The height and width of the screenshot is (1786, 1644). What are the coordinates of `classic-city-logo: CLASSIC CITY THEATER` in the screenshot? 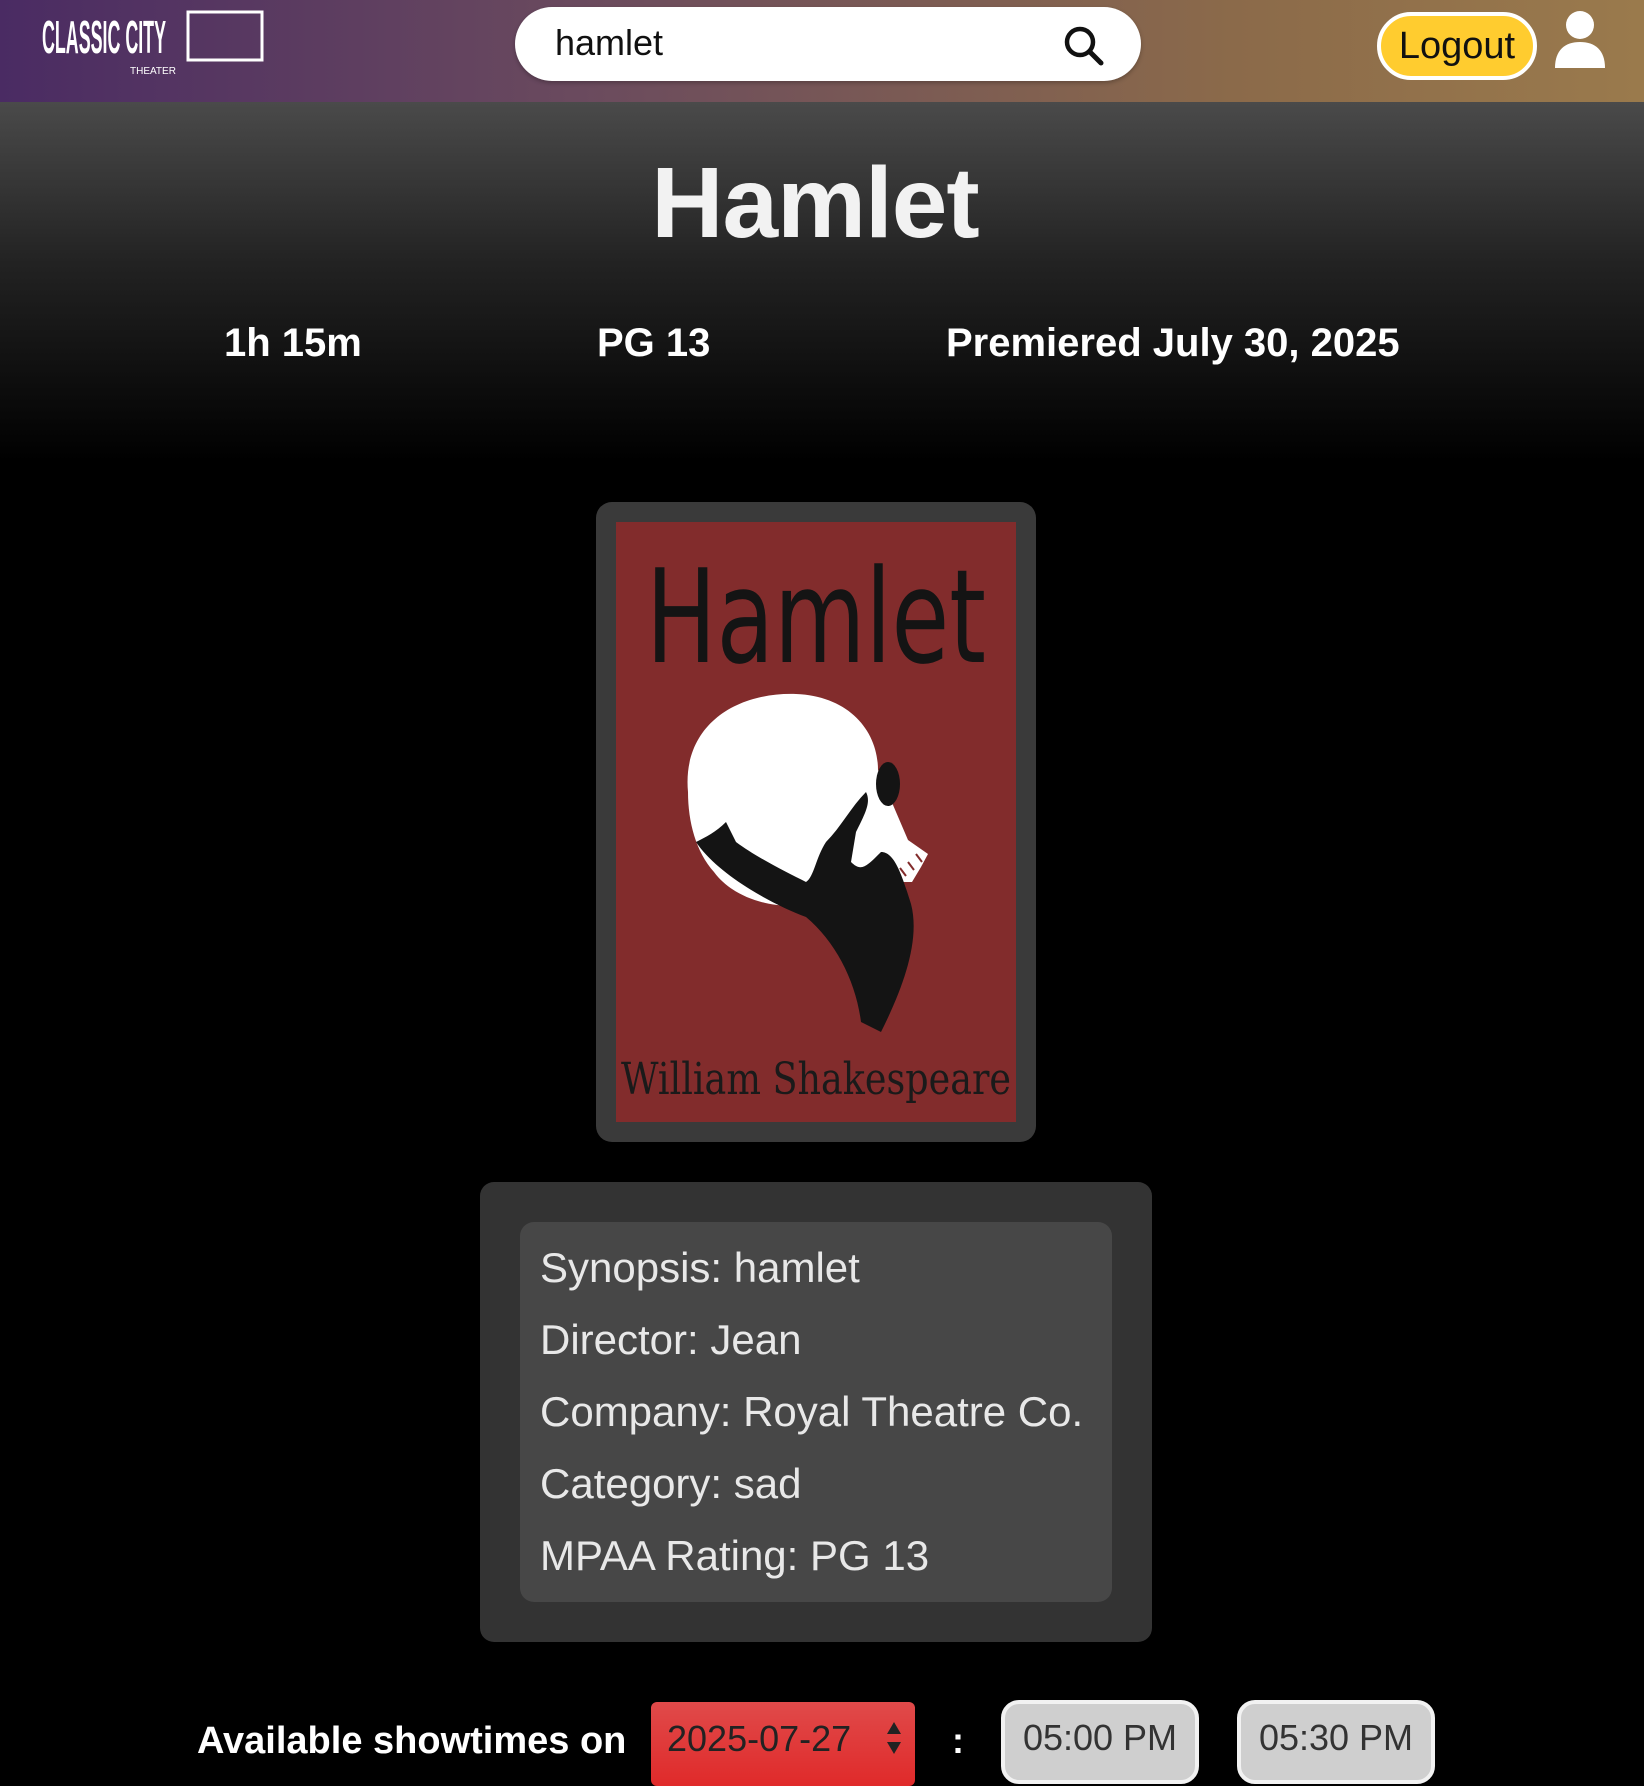 It's located at (157, 42).